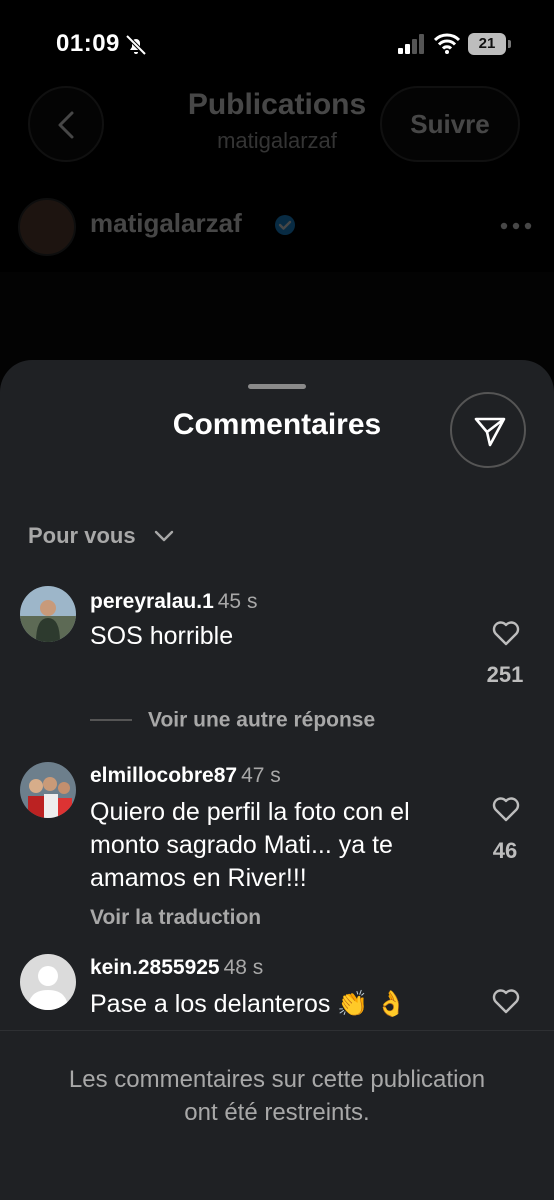  Describe the element at coordinates (505, 850) in the screenshot. I see `like-count: 46` at that location.